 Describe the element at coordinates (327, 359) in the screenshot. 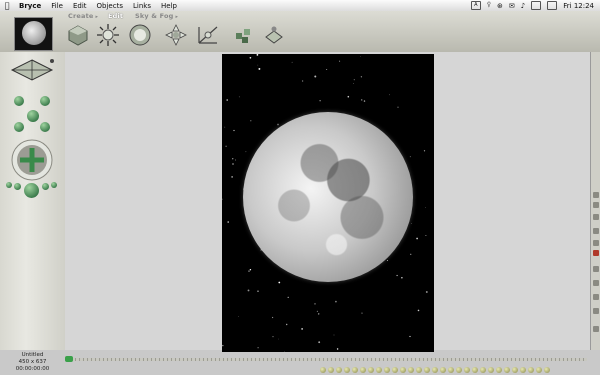

I see `timeline-track` at that location.